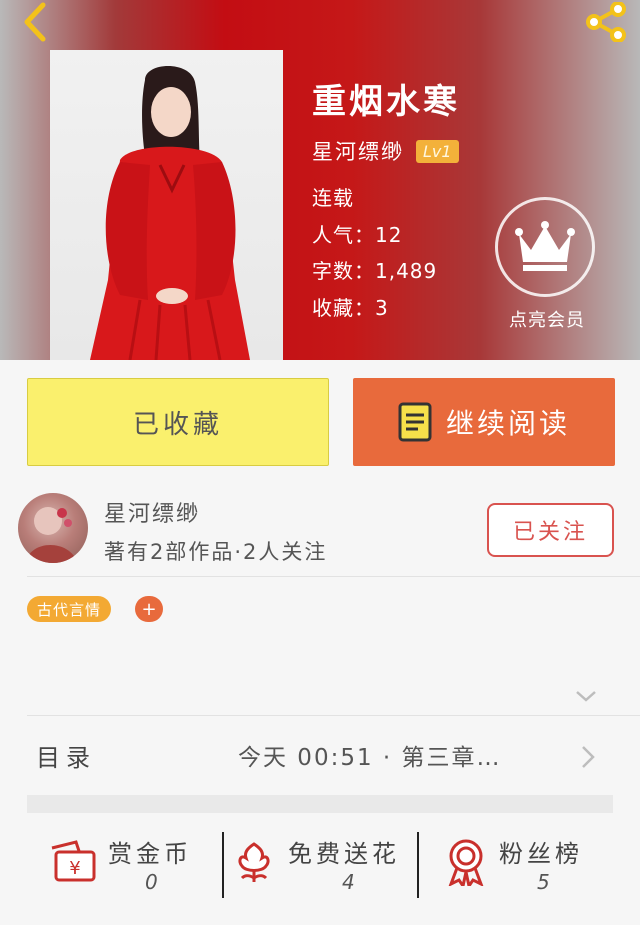 This screenshot has height=925, width=640. I want to click on following-label: 已关注, so click(550, 532).